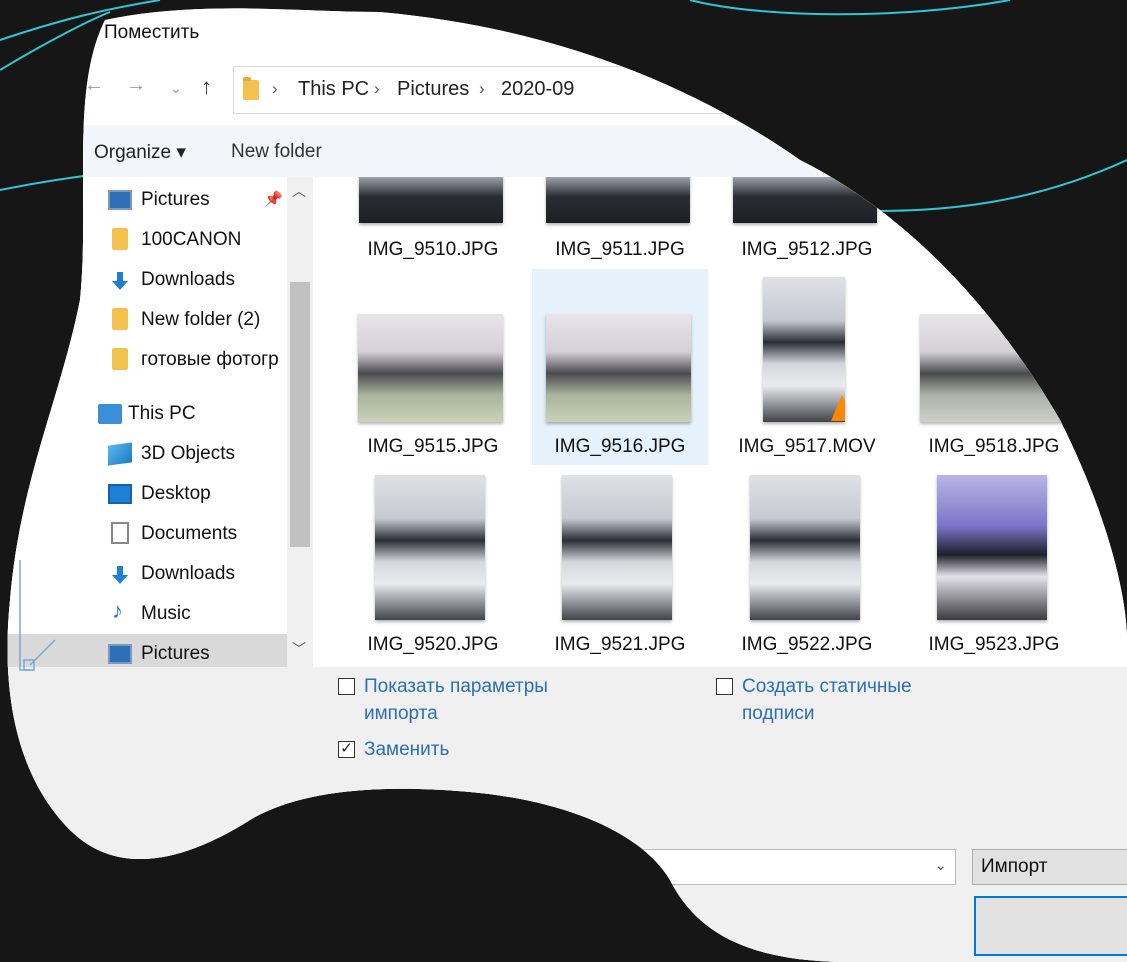 The image size is (1127, 962). I want to click on file-item: IMG_9517.MOV, so click(807, 367).